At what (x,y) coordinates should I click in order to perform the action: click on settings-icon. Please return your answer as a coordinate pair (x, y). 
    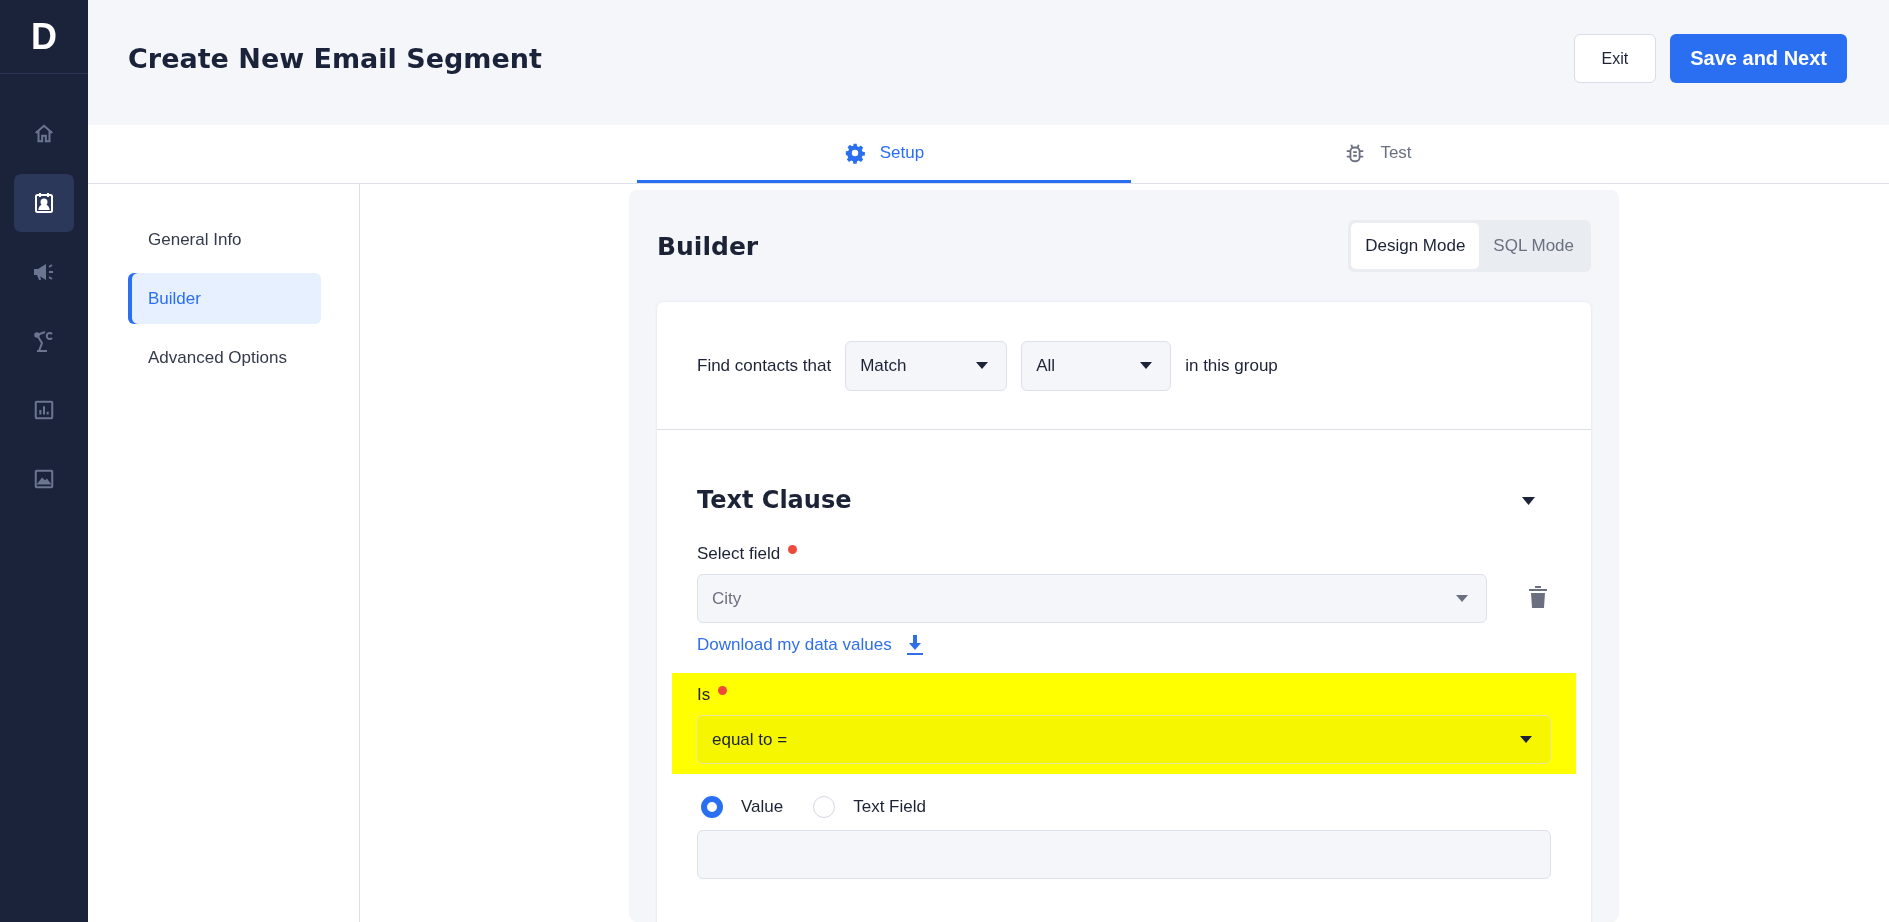
    Looking at the image, I should click on (854, 152).